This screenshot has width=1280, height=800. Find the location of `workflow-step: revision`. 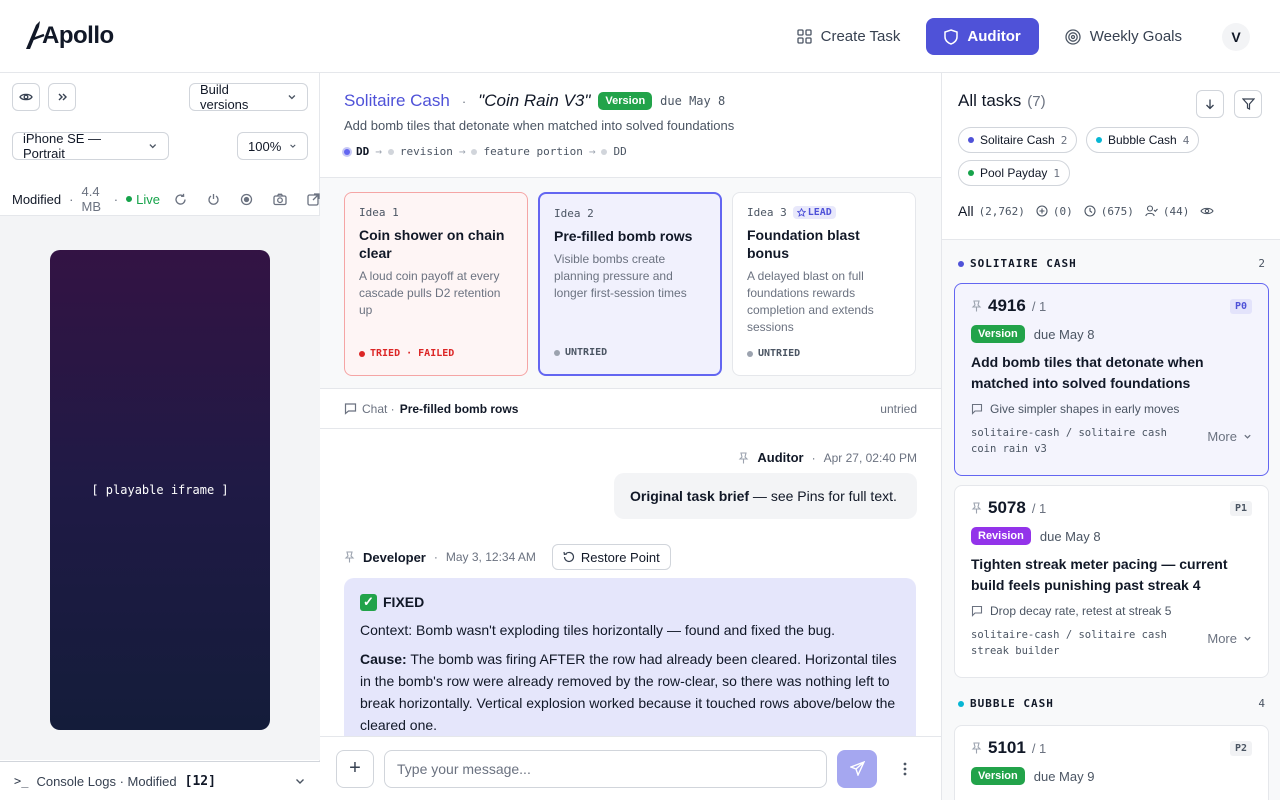

workflow-step: revision is located at coordinates (426, 151).